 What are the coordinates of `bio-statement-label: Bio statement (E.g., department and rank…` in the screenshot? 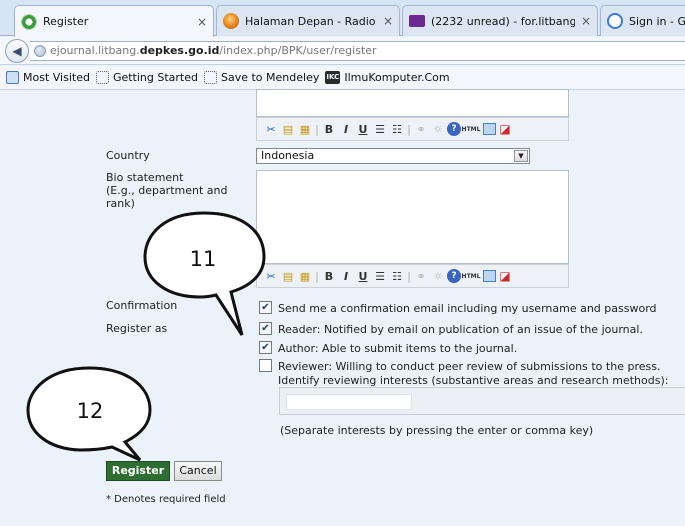 It's located at (167, 190).